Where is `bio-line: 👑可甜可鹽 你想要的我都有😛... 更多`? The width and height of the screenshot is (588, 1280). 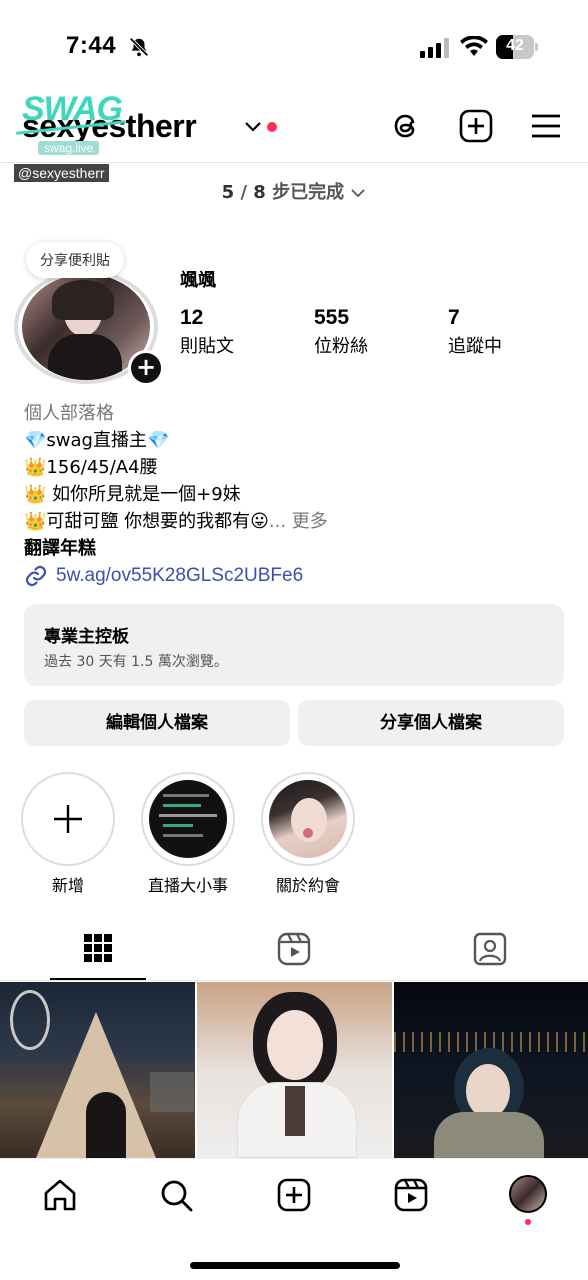 bio-line: 👑可甜可鹽 你想要的我都有😛... 更多 is located at coordinates (176, 521).